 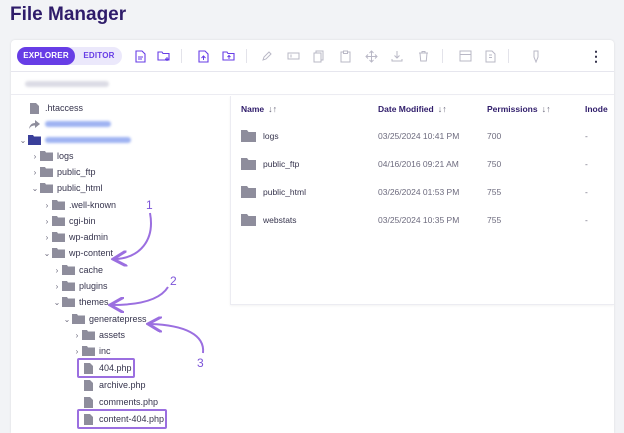 I want to click on annotation-number-3: 3, so click(x=200, y=363).